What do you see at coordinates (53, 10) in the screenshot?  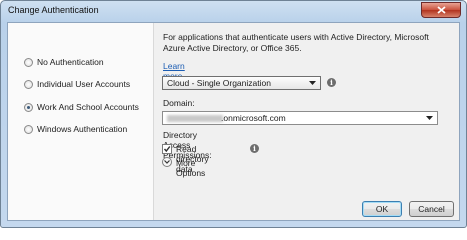 I see `window-title: Change Authentication` at bounding box center [53, 10].